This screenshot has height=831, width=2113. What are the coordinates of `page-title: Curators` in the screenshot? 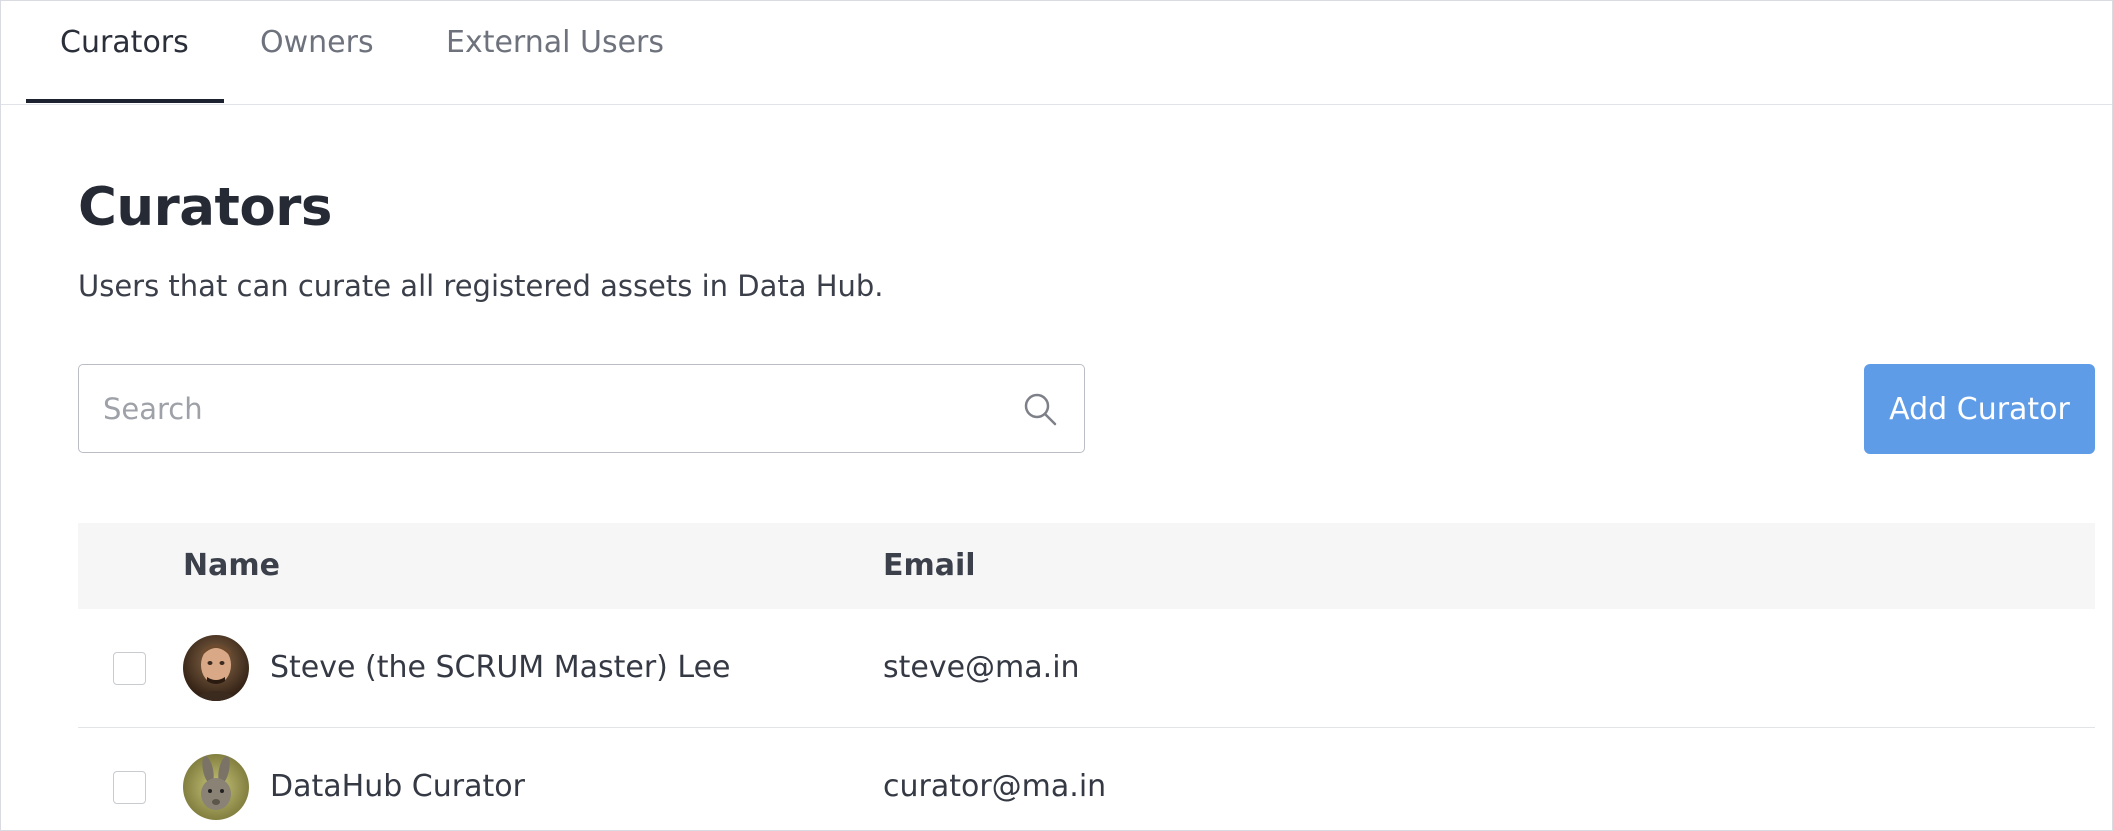 It's located at (205, 207).